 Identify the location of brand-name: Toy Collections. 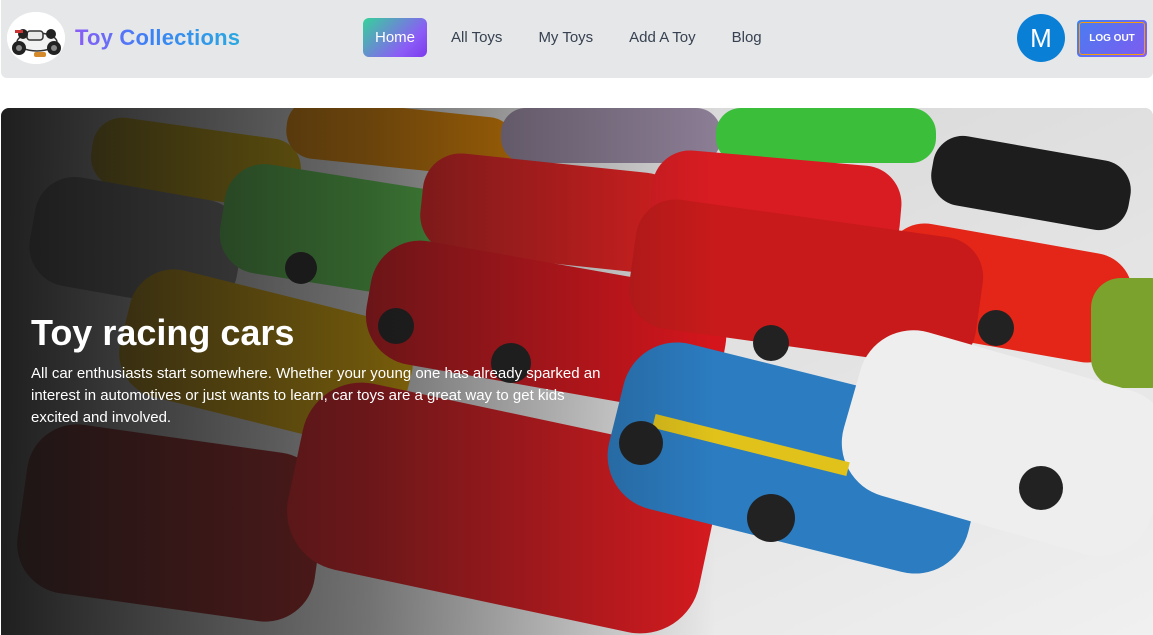
(157, 38).